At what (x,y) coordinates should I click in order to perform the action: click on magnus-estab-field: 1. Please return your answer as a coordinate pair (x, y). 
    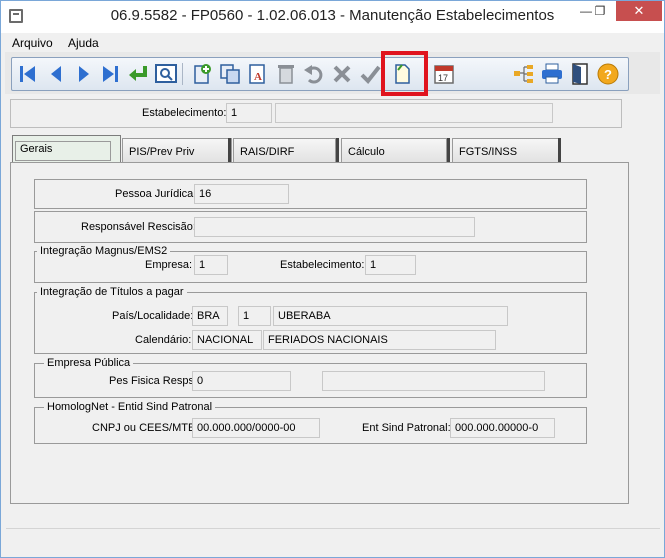
    Looking at the image, I should click on (390, 265).